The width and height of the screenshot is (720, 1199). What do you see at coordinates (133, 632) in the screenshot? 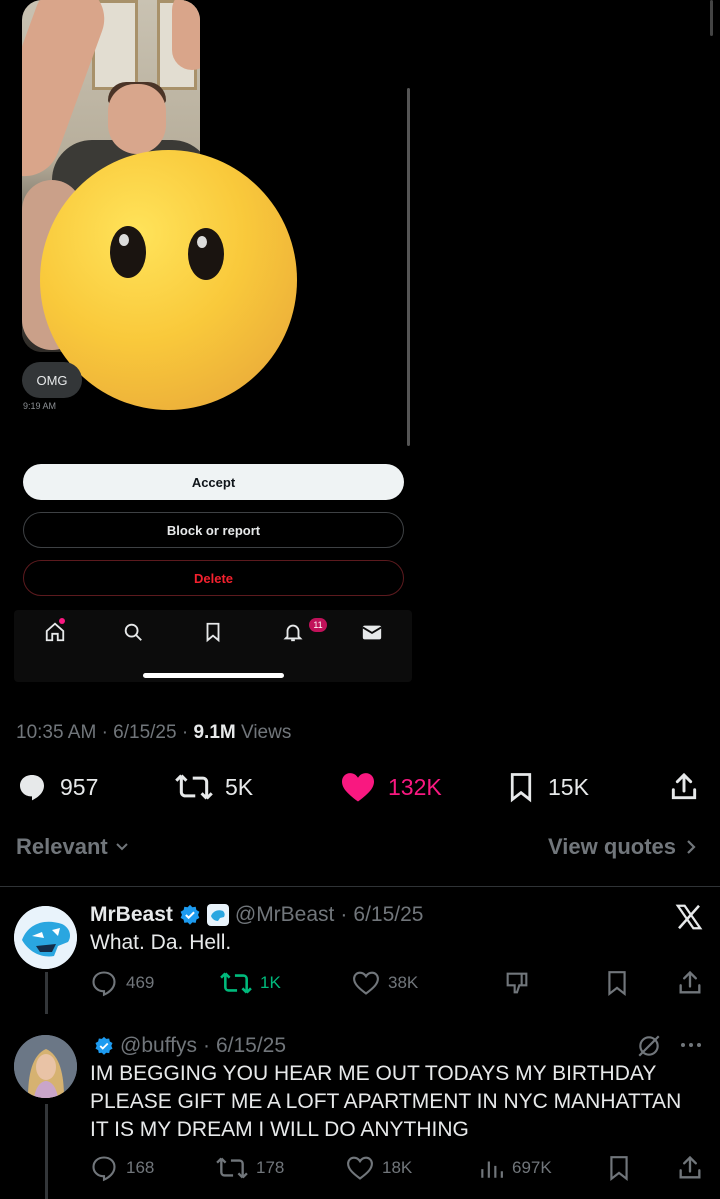
I see `search-icon` at bounding box center [133, 632].